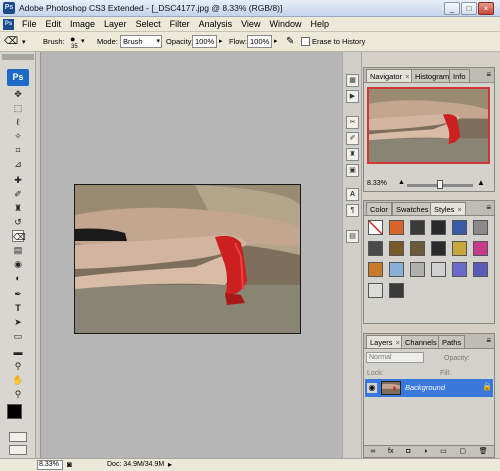  I want to click on menu-analysis: Analysis, so click(216, 24).